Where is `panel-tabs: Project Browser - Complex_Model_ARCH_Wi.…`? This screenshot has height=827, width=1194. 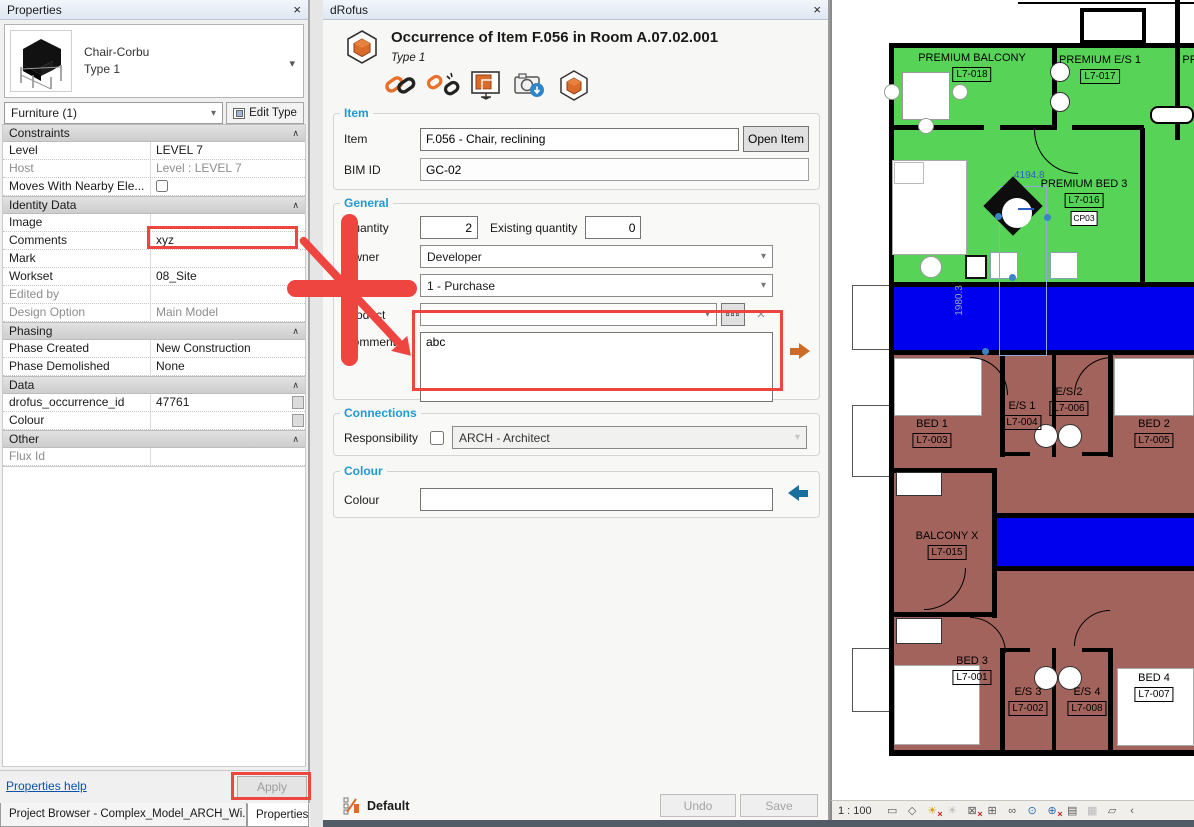 panel-tabs: Project Browser - Complex_Model_ARCH_Wi.… is located at coordinates (155, 815).